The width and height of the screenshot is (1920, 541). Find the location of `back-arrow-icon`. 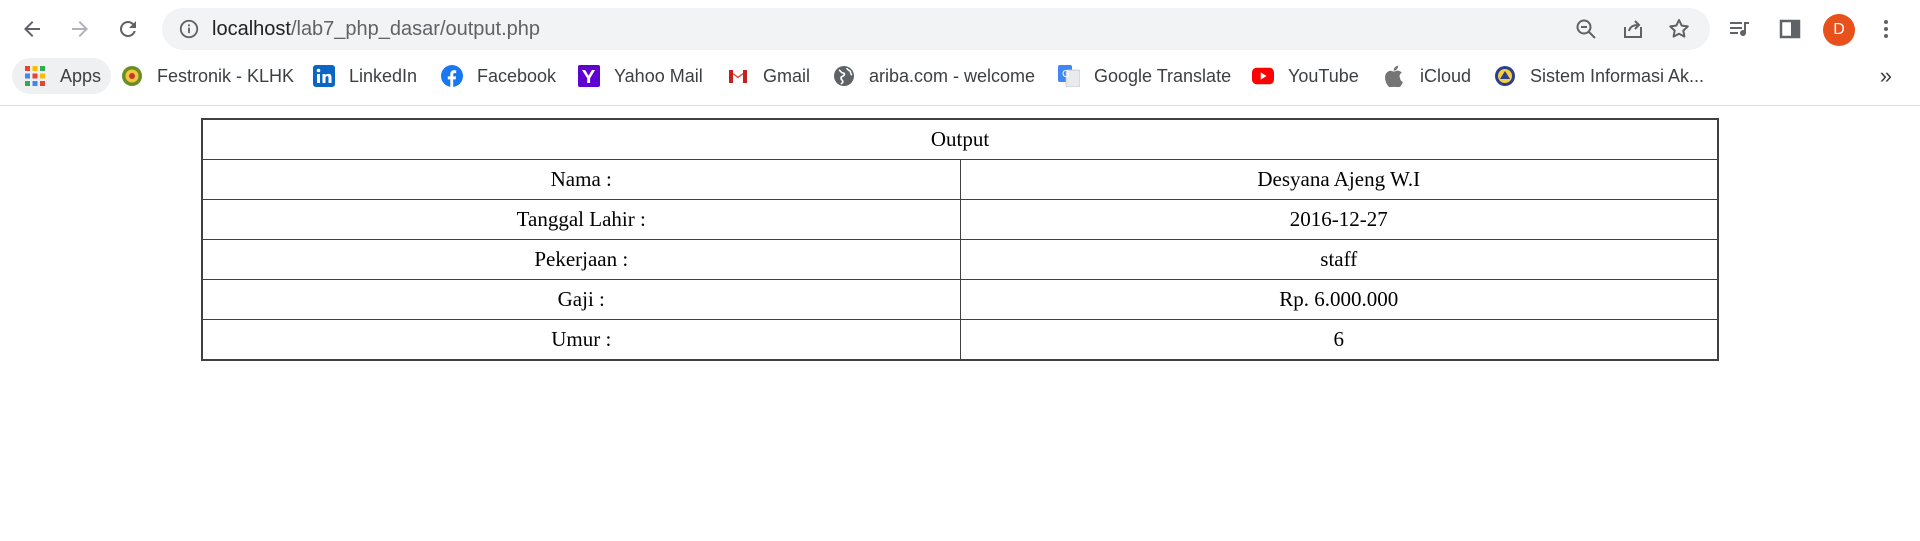

back-arrow-icon is located at coordinates (32, 29).